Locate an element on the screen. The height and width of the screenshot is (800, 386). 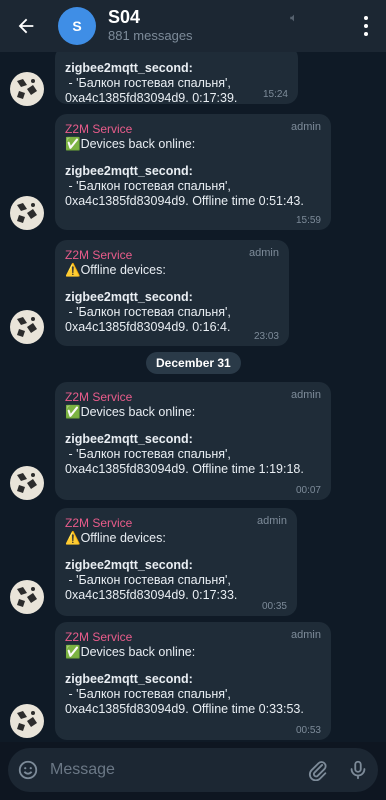
message-line: 0xa4c1385fd83094d9. 0:17:39. is located at coordinates (151, 98).